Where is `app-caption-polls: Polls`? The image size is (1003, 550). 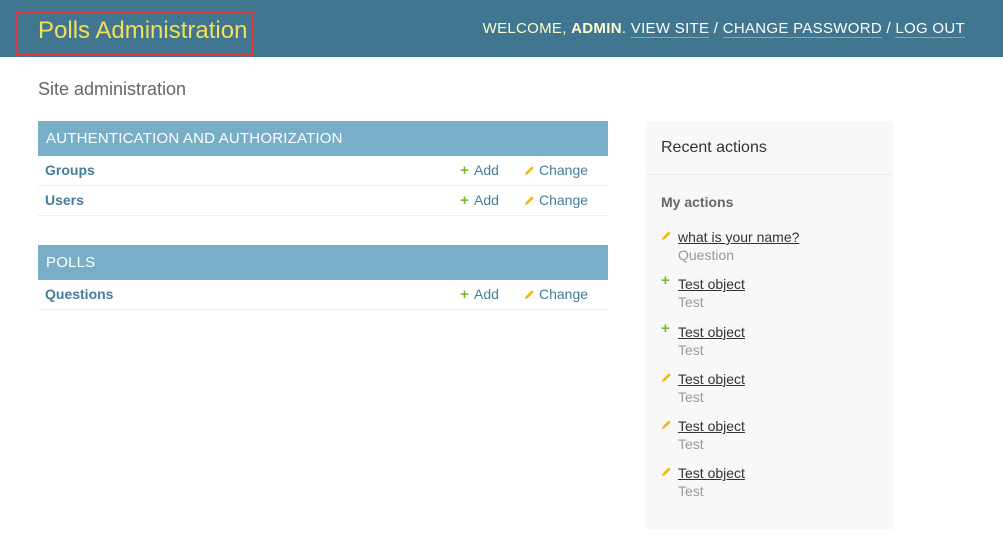 app-caption-polls: Polls is located at coordinates (323, 262).